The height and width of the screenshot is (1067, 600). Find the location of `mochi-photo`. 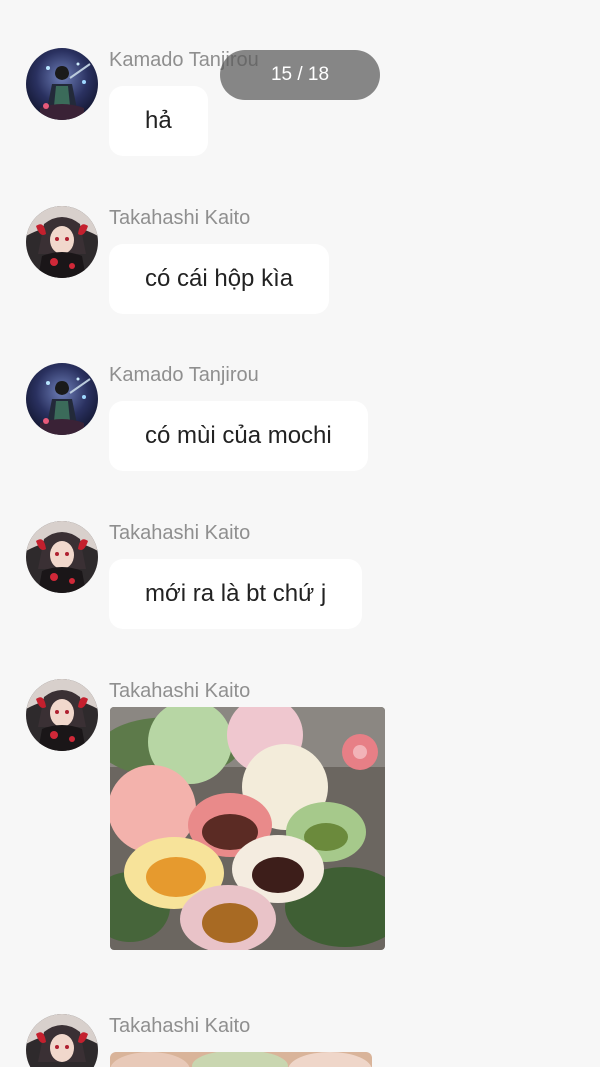

mochi-photo is located at coordinates (247, 828).